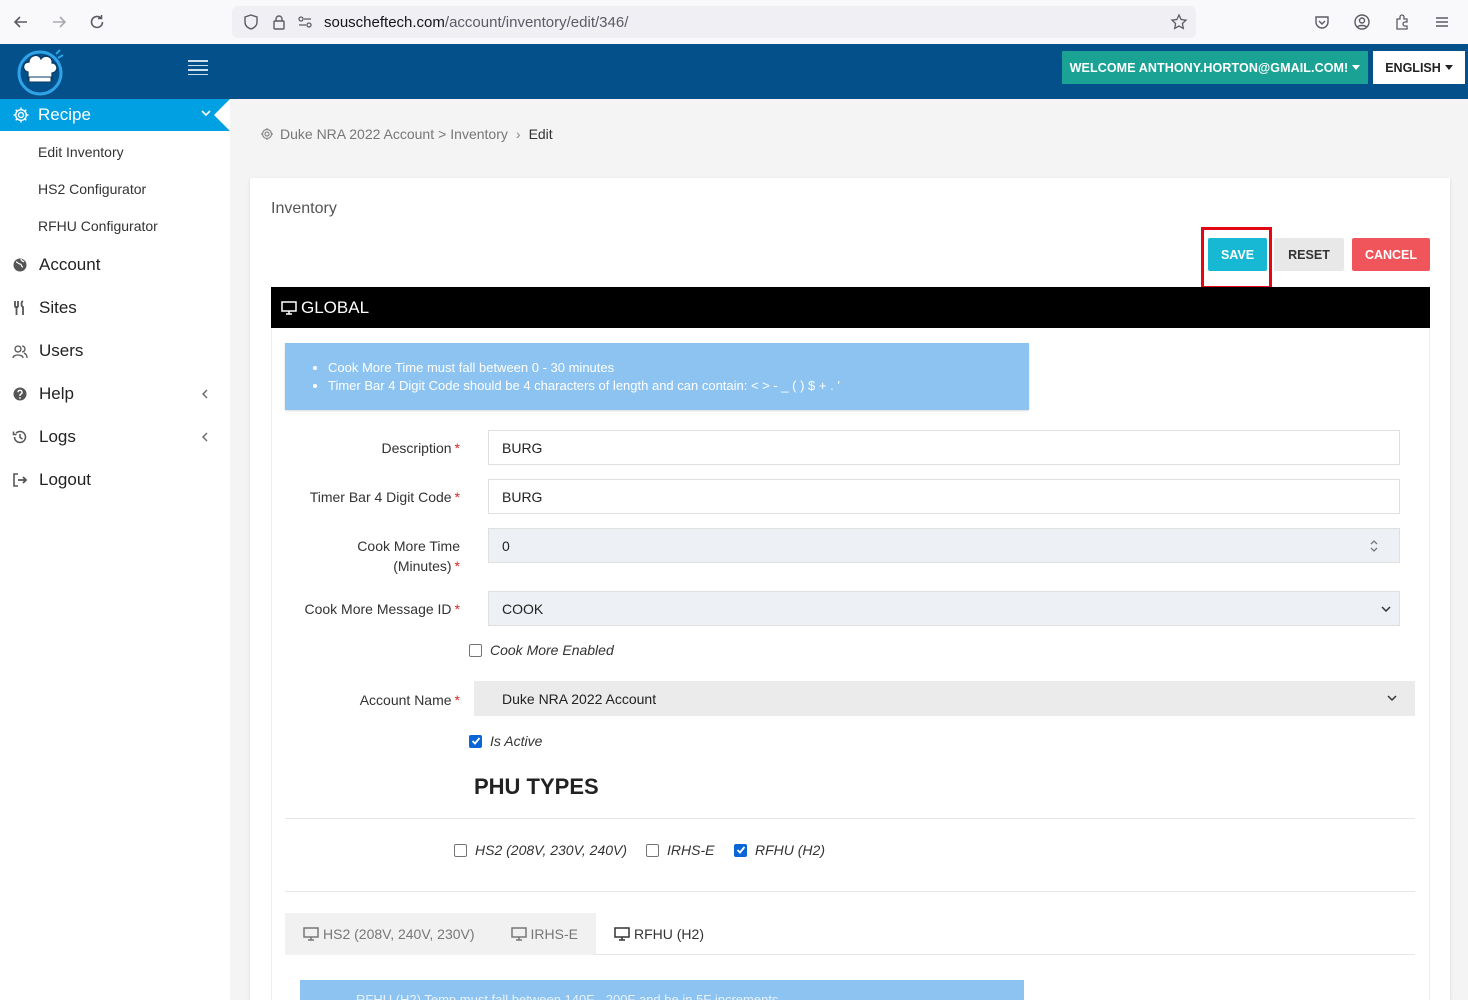 The image size is (1468, 1000). What do you see at coordinates (61, 350) in the screenshot?
I see `sidebar-item-label: Users` at bounding box center [61, 350].